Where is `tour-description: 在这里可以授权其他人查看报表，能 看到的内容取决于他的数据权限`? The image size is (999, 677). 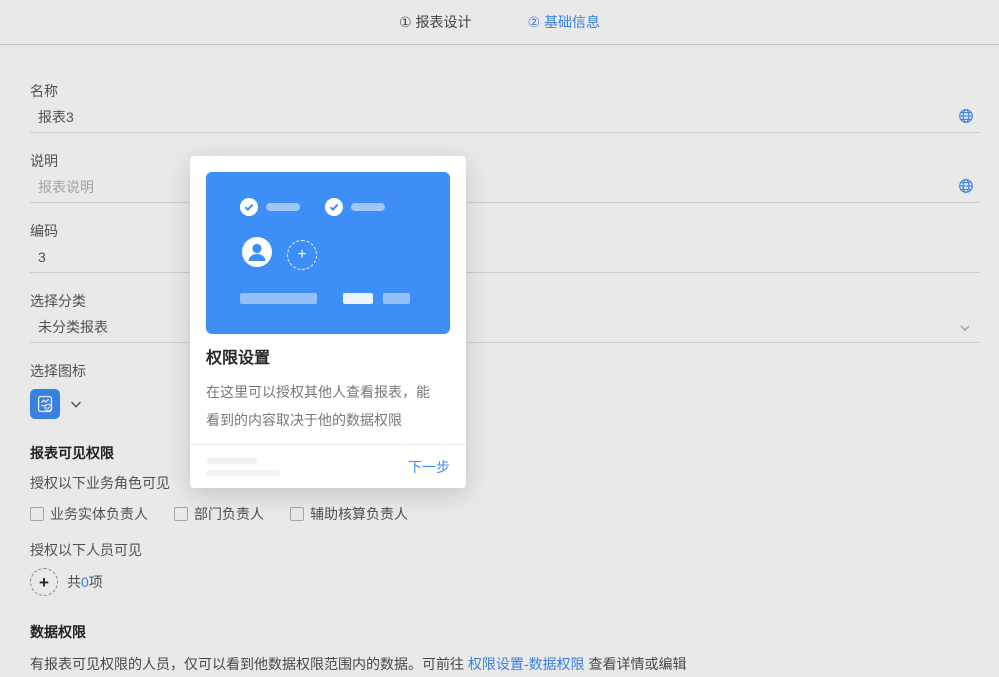
tour-description: 在这里可以授权其他人查看报表，能 看到的内容取决于他的数据权限 is located at coordinates (318, 406).